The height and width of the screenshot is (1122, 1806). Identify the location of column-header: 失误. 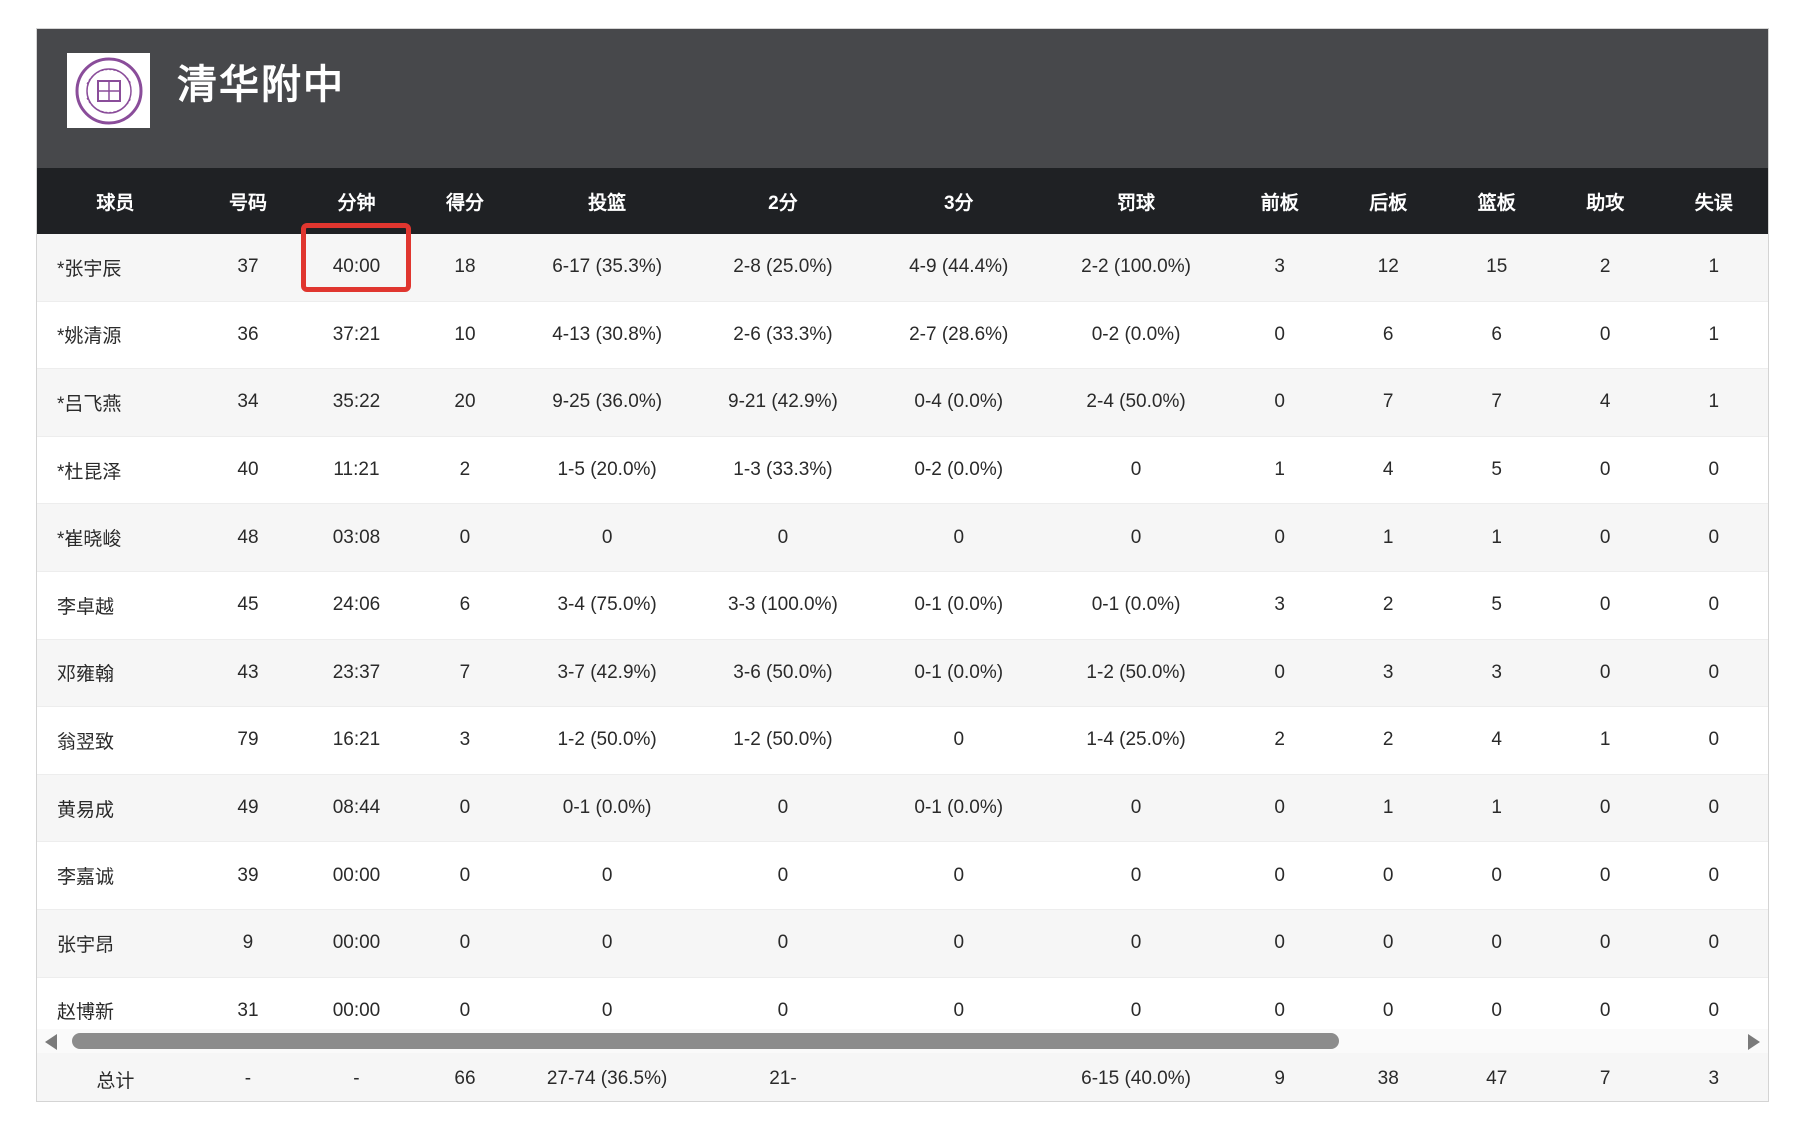
(1713, 201).